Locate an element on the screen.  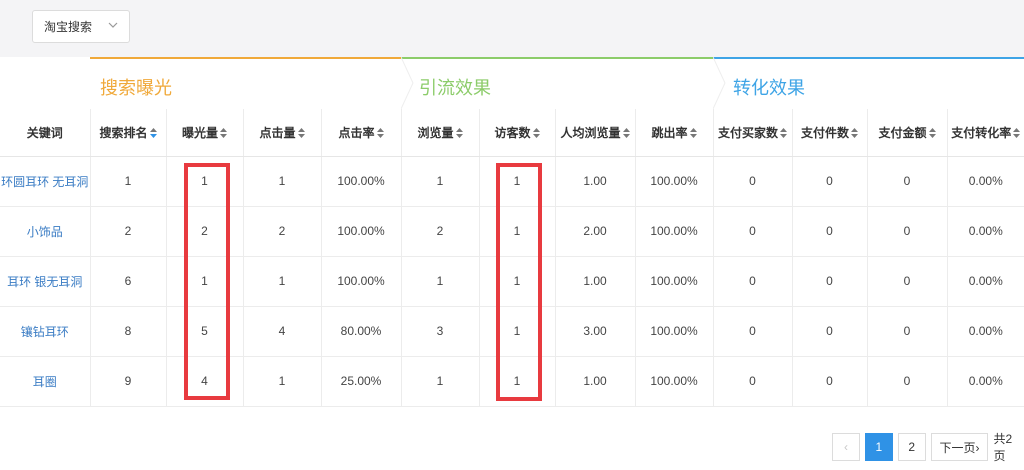
group-traffic-effect: 引流效果 is located at coordinates (557, 83).